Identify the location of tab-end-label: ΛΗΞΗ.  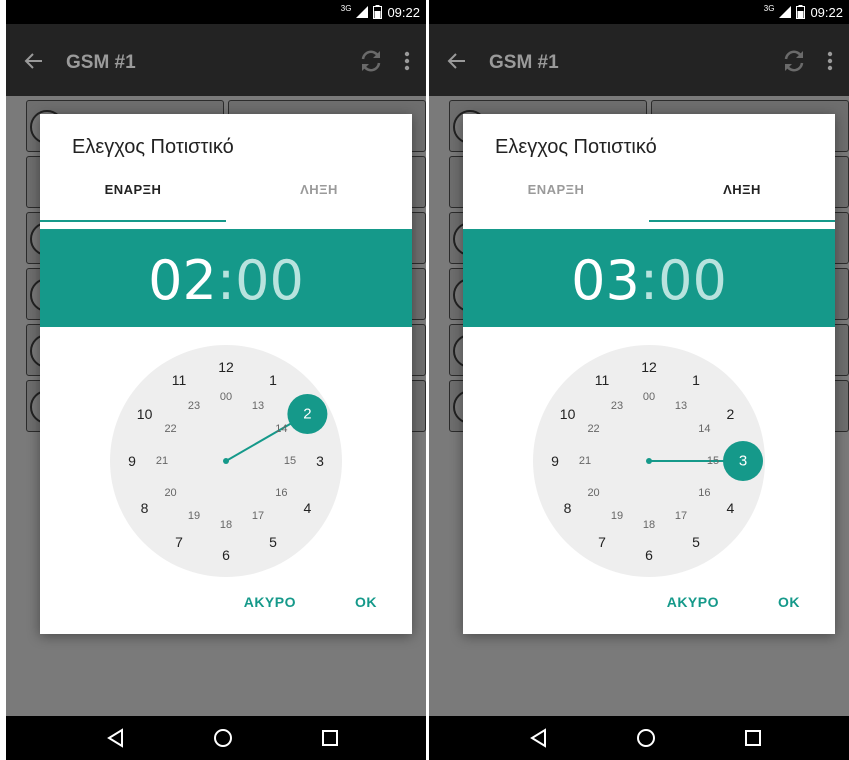
(742, 189).